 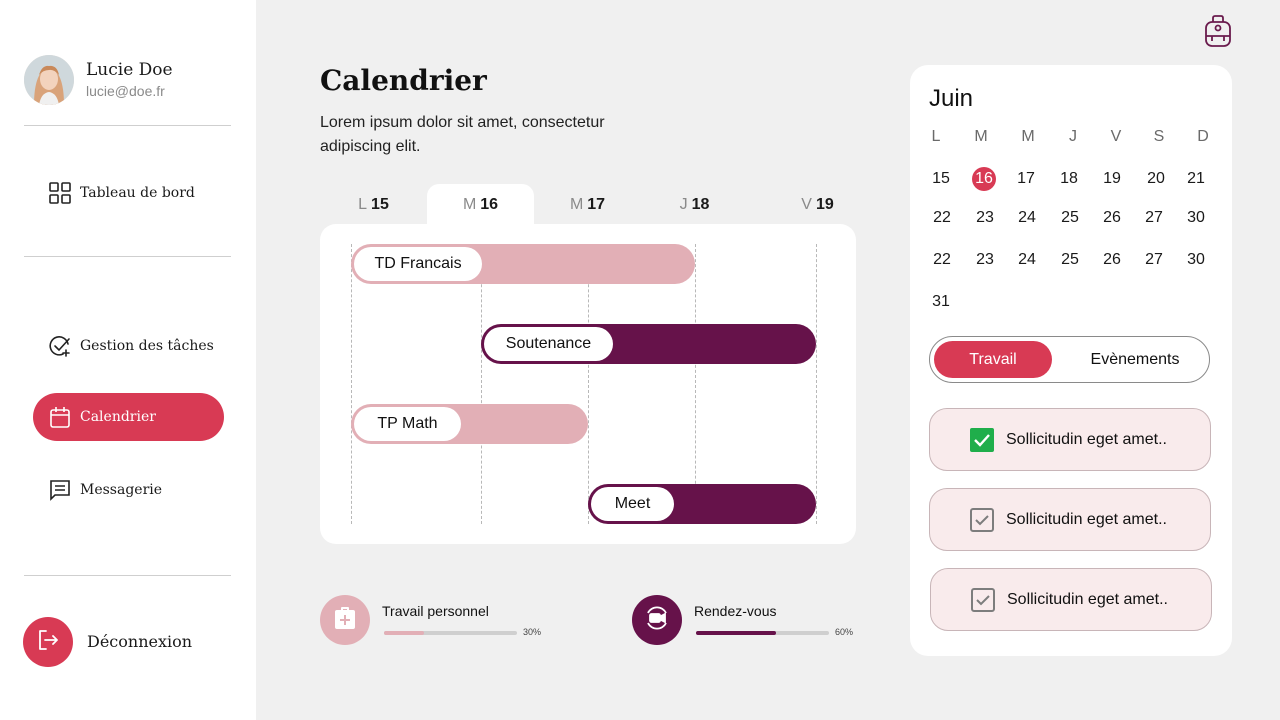 What do you see at coordinates (125, 91) in the screenshot?
I see `user-email: lucie@doe.fr` at bounding box center [125, 91].